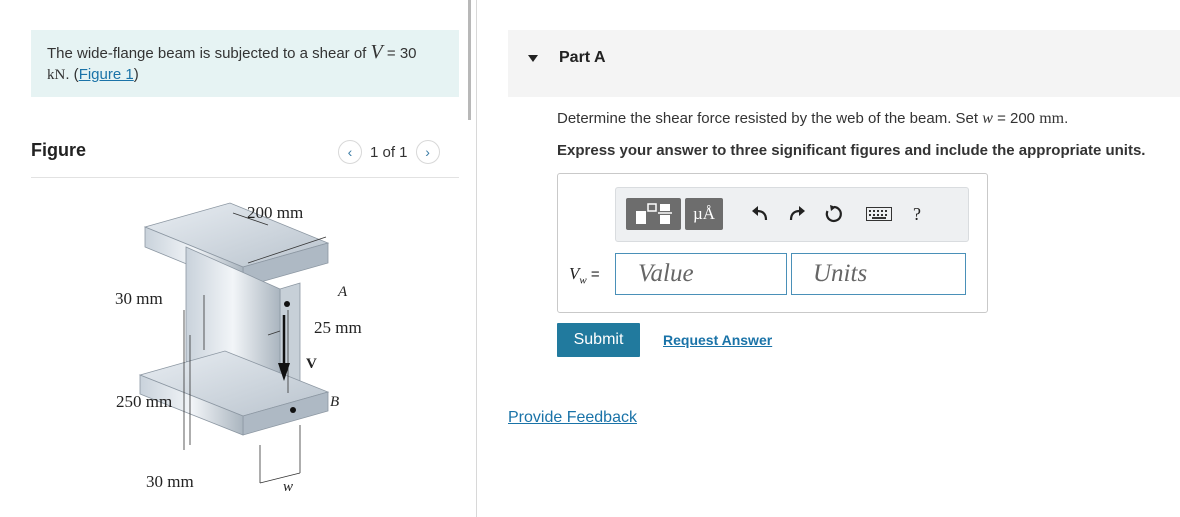 This screenshot has width=1180, height=517. Describe the element at coordinates (338, 327) in the screenshot. I see `label-web-thickness: 25 mm` at that location.